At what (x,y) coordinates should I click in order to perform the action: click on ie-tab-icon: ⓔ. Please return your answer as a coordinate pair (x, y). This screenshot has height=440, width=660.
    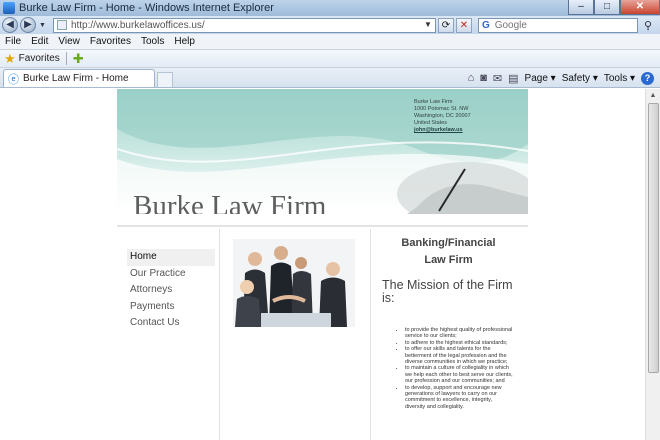
    Looking at the image, I should click on (13, 79).